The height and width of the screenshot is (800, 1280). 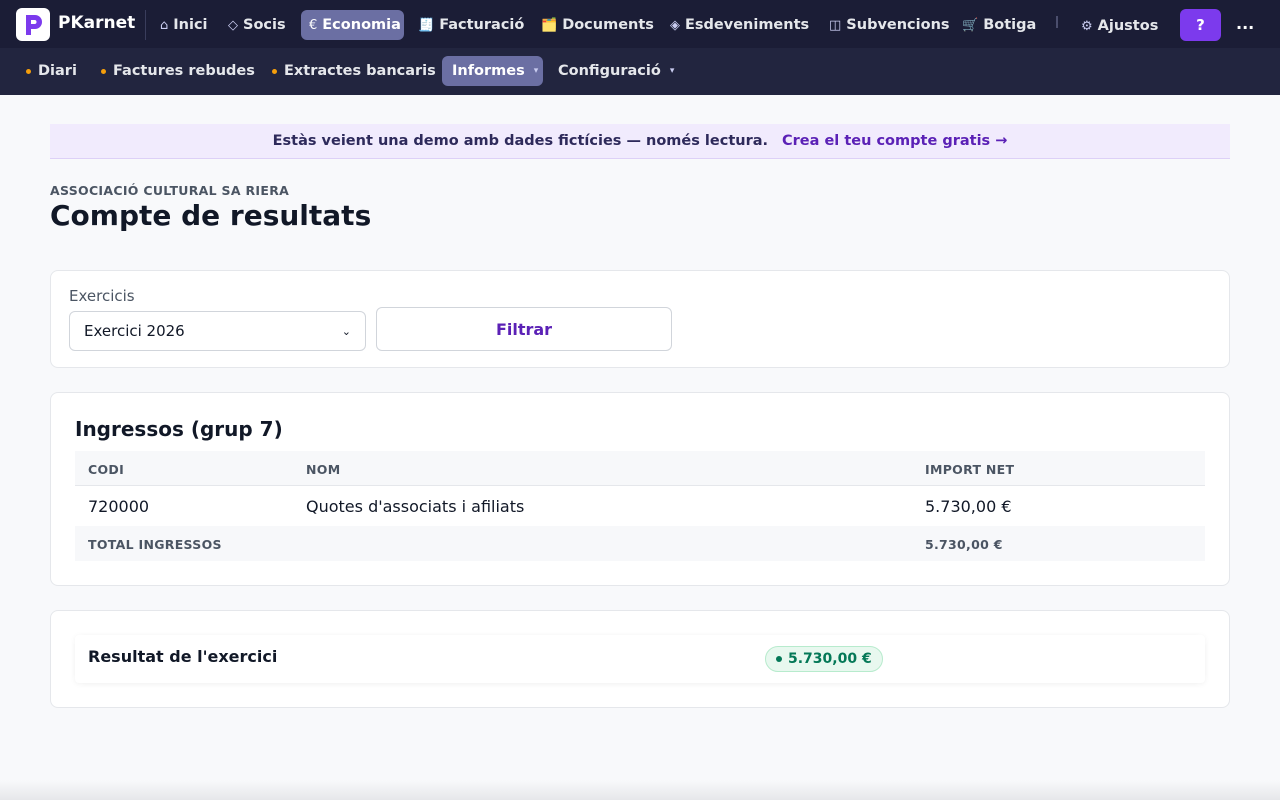 What do you see at coordinates (640, 543) in the screenshot?
I see `table-total-row: TOTAL INGRESSOS 5.730,00 €` at bounding box center [640, 543].